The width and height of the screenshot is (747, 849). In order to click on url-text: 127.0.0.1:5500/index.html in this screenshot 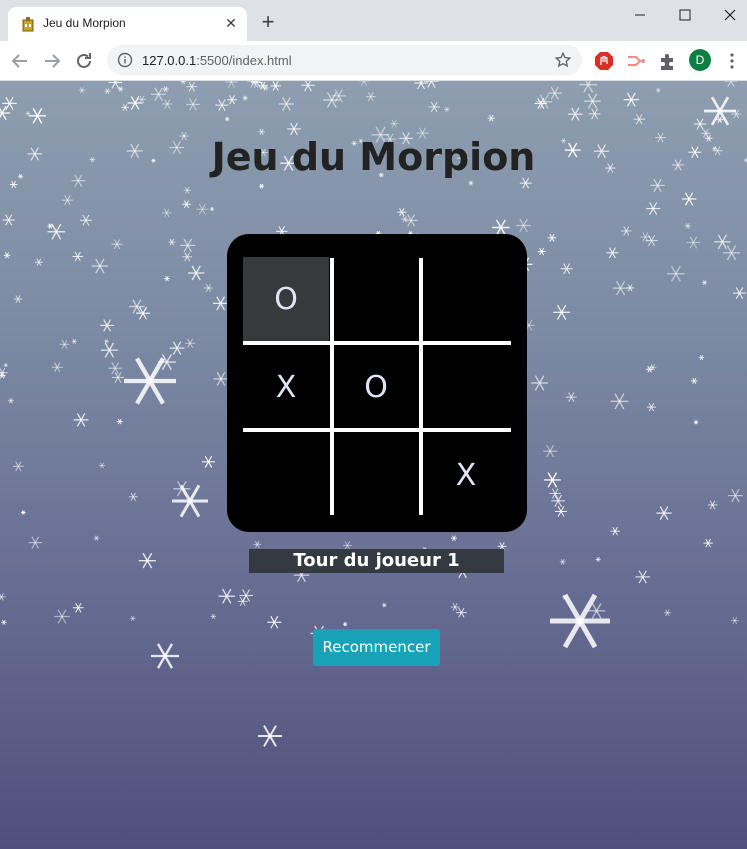, I will do `click(217, 60)`.